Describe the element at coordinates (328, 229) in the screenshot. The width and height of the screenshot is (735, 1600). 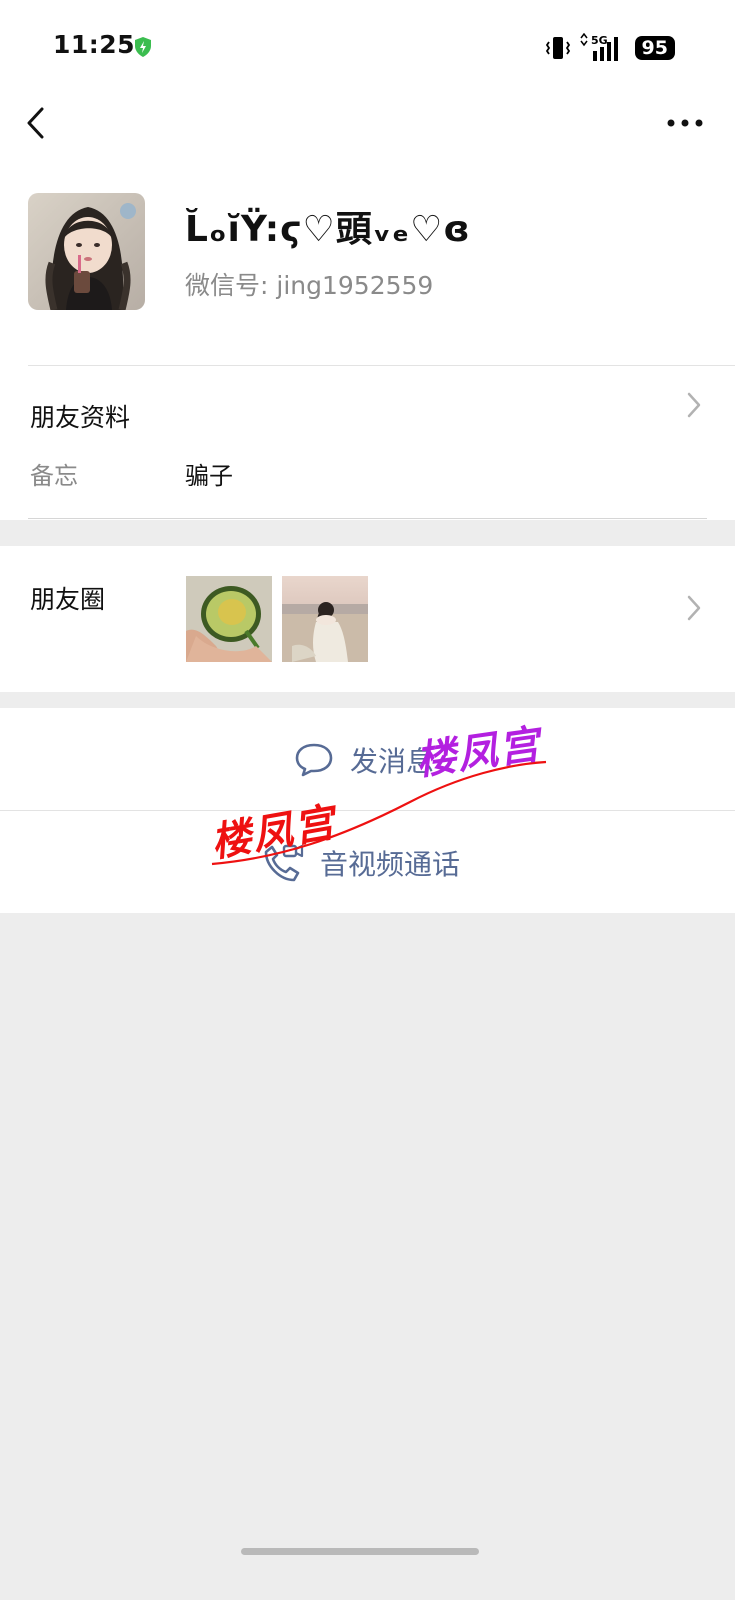
I see `profile-nickname: L̆ₒĭŸ:ϛ♡頭ᵥₑ♡ɞ` at that location.